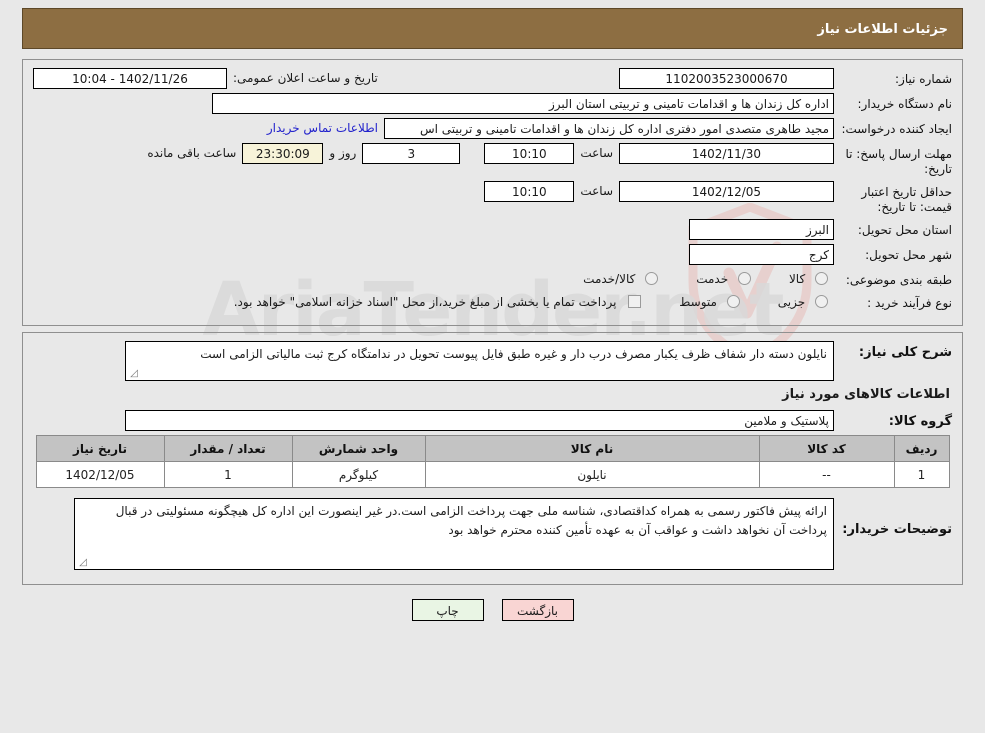 This screenshot has height=733, width=985. I want to click on resize-grip-icon: ◿, so click(133, 374).